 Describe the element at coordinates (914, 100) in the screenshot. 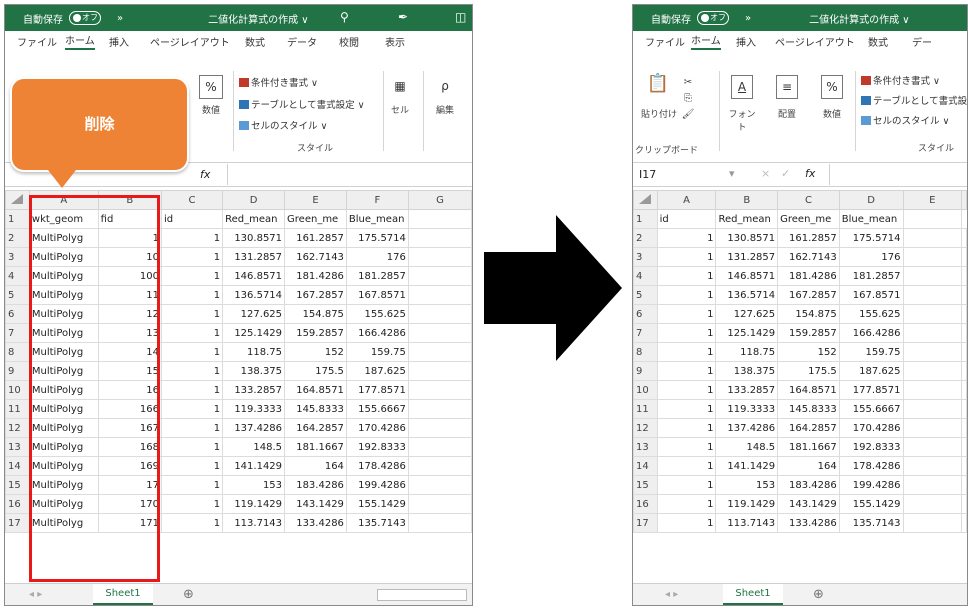

I see `format-as-table-button: テーブルとして書式設定 ∨` at that location.